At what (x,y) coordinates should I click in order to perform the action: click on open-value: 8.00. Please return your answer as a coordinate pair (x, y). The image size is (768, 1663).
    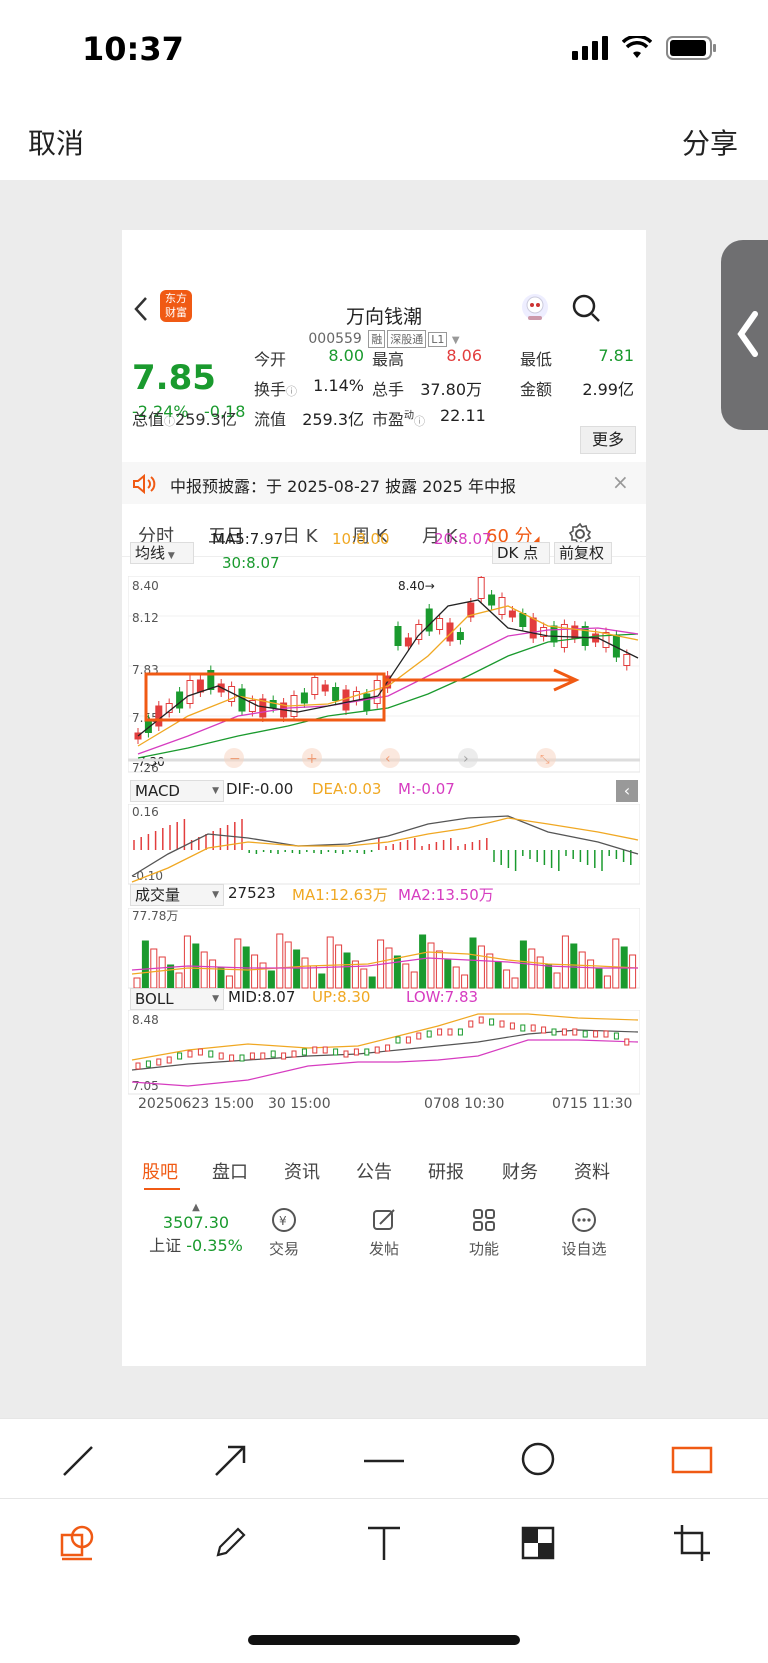
    Looking at the image, I should click on (346, 355).